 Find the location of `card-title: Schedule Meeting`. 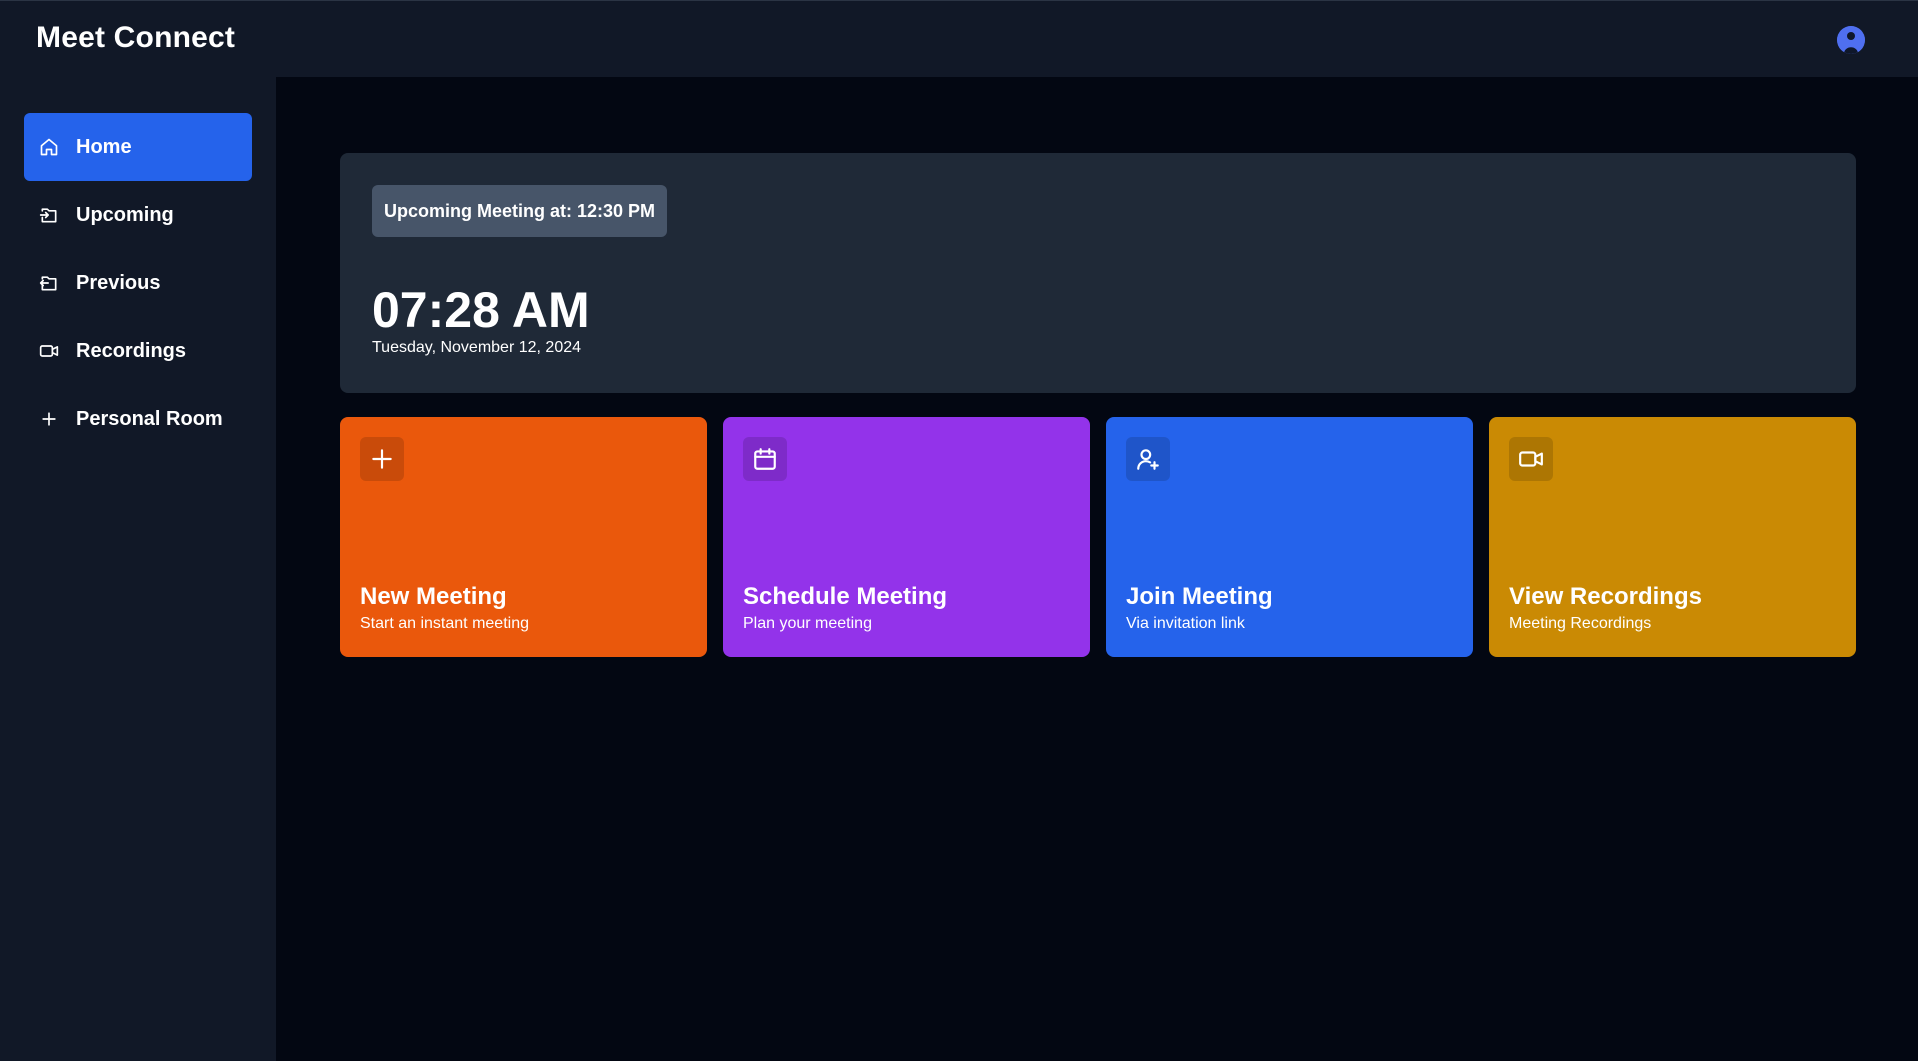

card-title: Schedule Meeting is located at coordinates (845, 596).